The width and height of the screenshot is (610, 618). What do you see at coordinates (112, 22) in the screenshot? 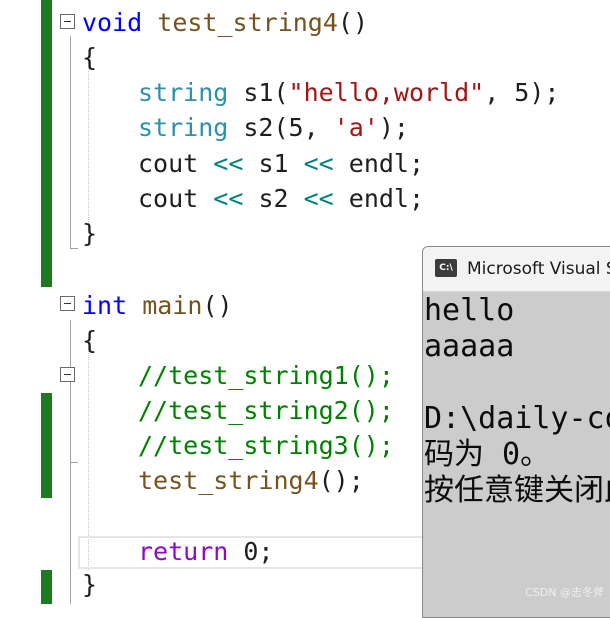
I see `keyword-void: void` at bounding box center [112, 22].